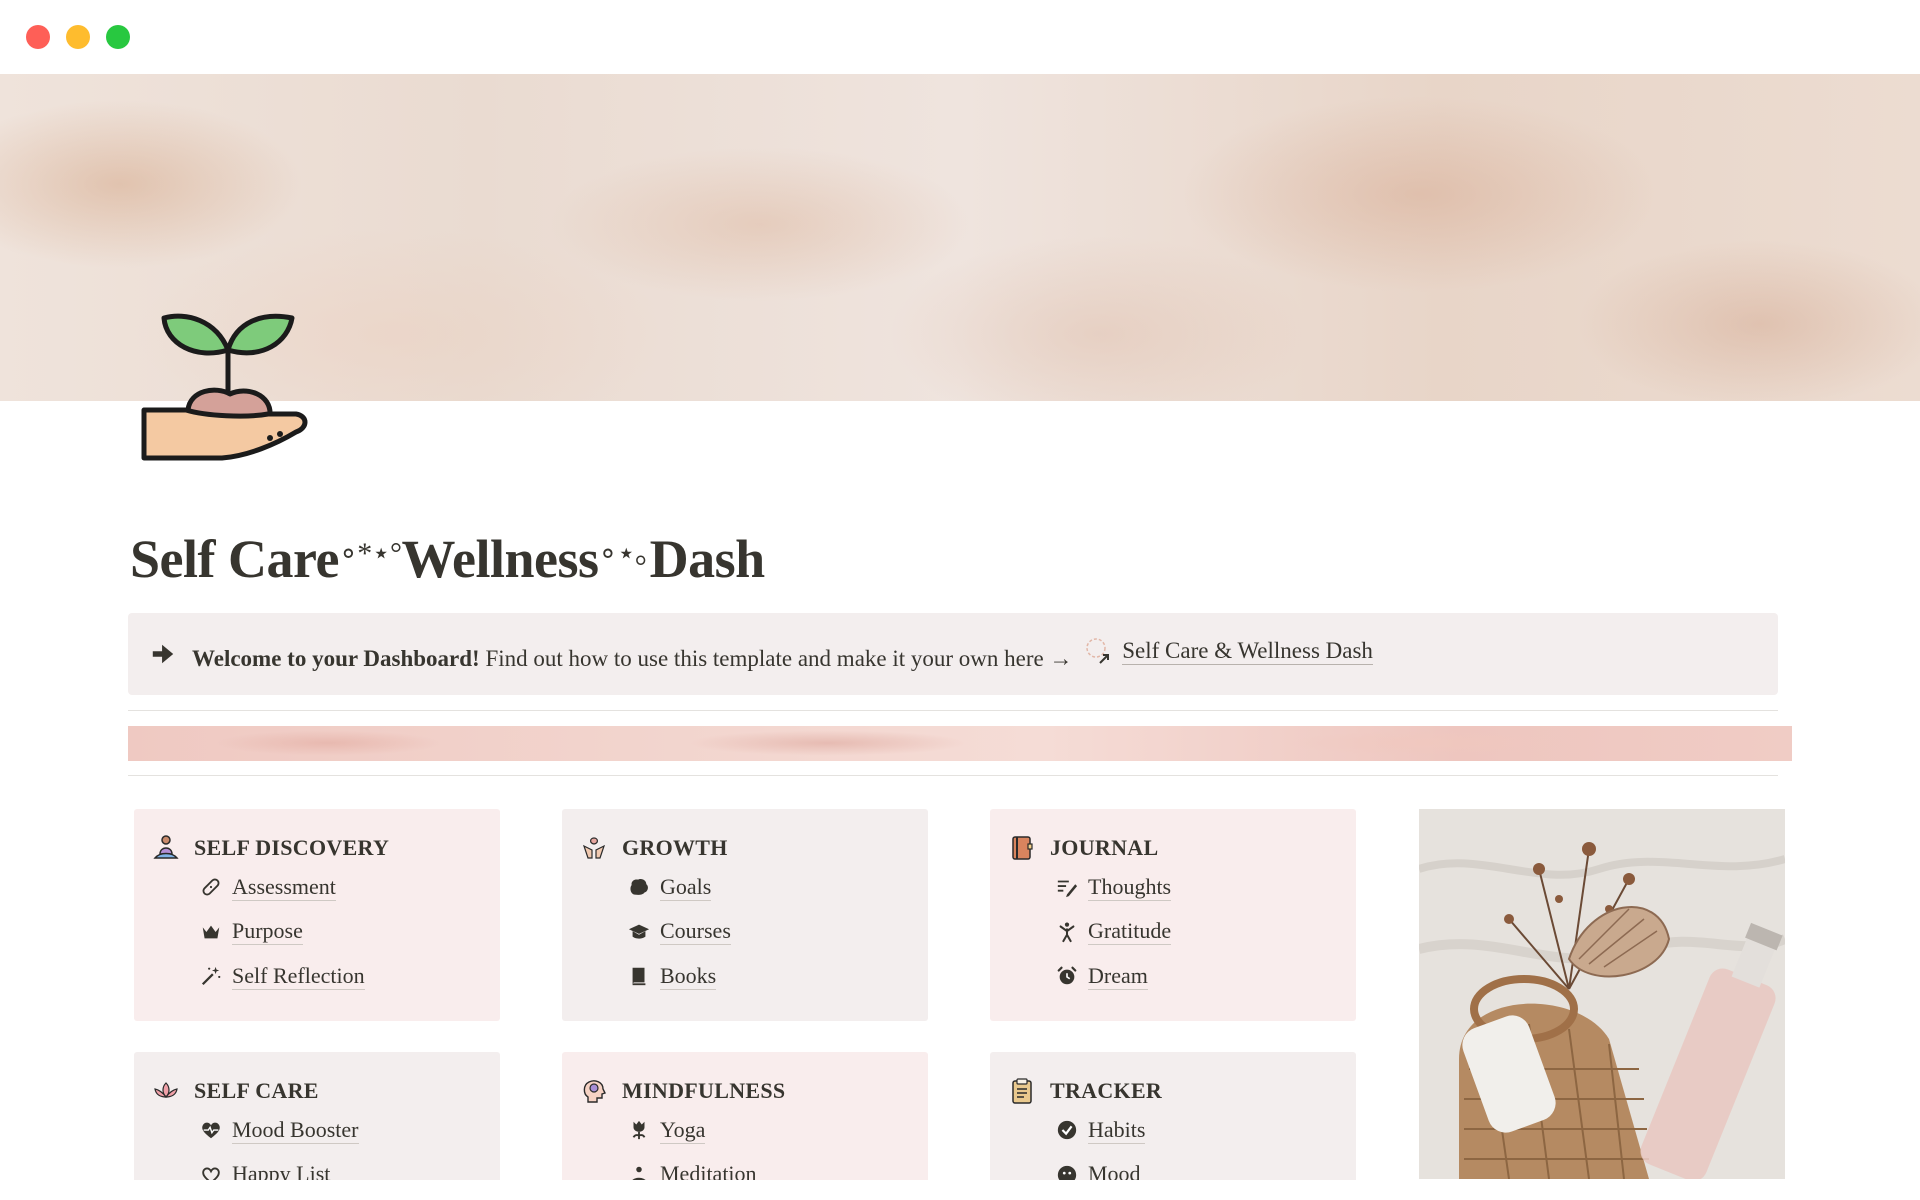 This screenshot has height=1200, width=1920. I want to click on callout-bold-text: Welcome to your Dashboard!, so click(336, 658).